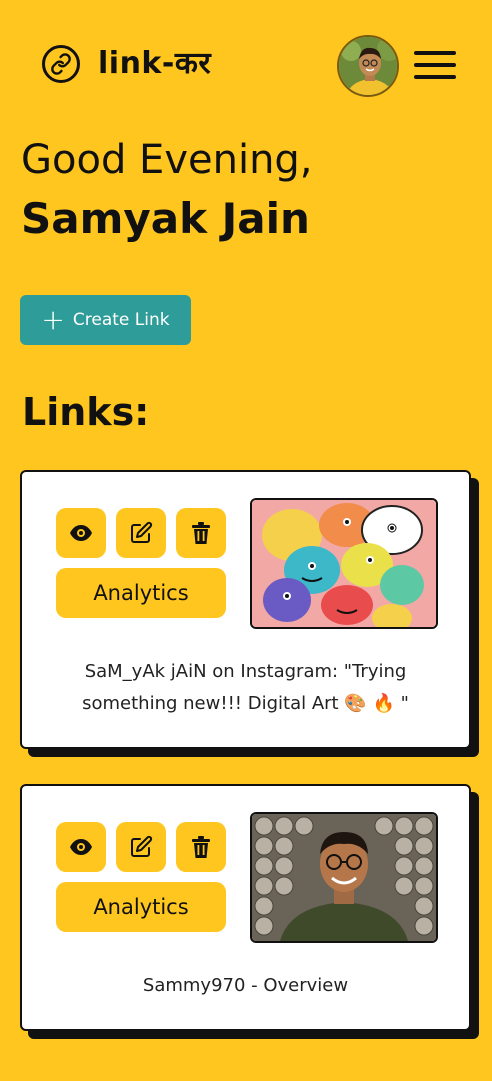  Describe the element at coordinates (167, 160) in the screenshot. I see `greeting-text: Good Evening,` at that location.